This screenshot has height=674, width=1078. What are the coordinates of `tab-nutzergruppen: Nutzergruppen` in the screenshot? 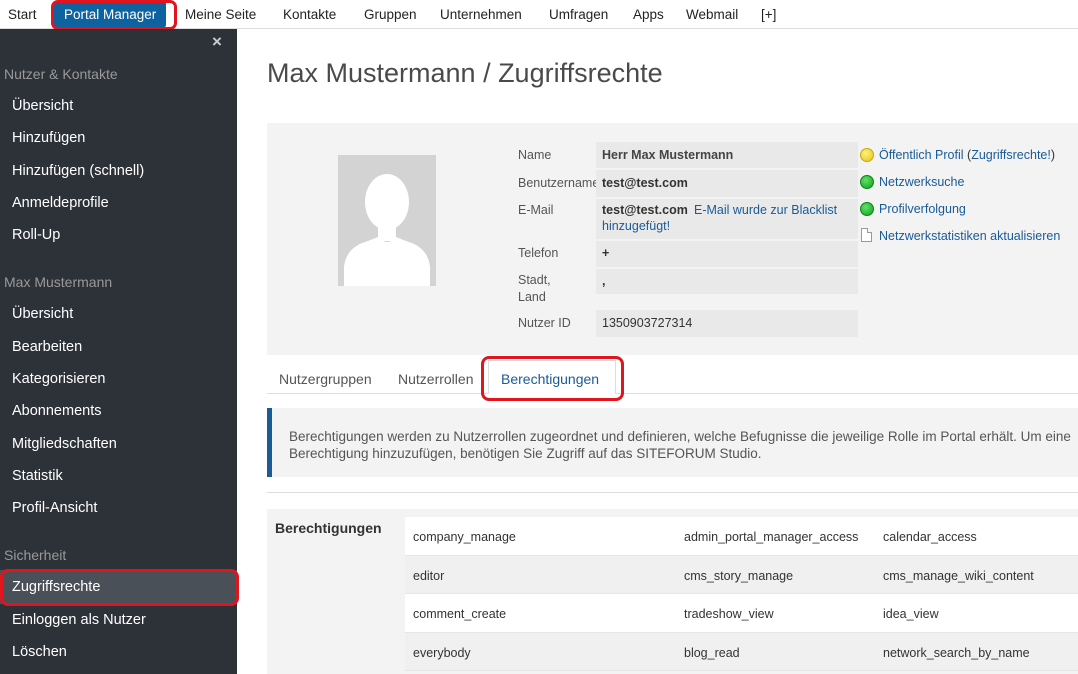 It's located at (325, 379).